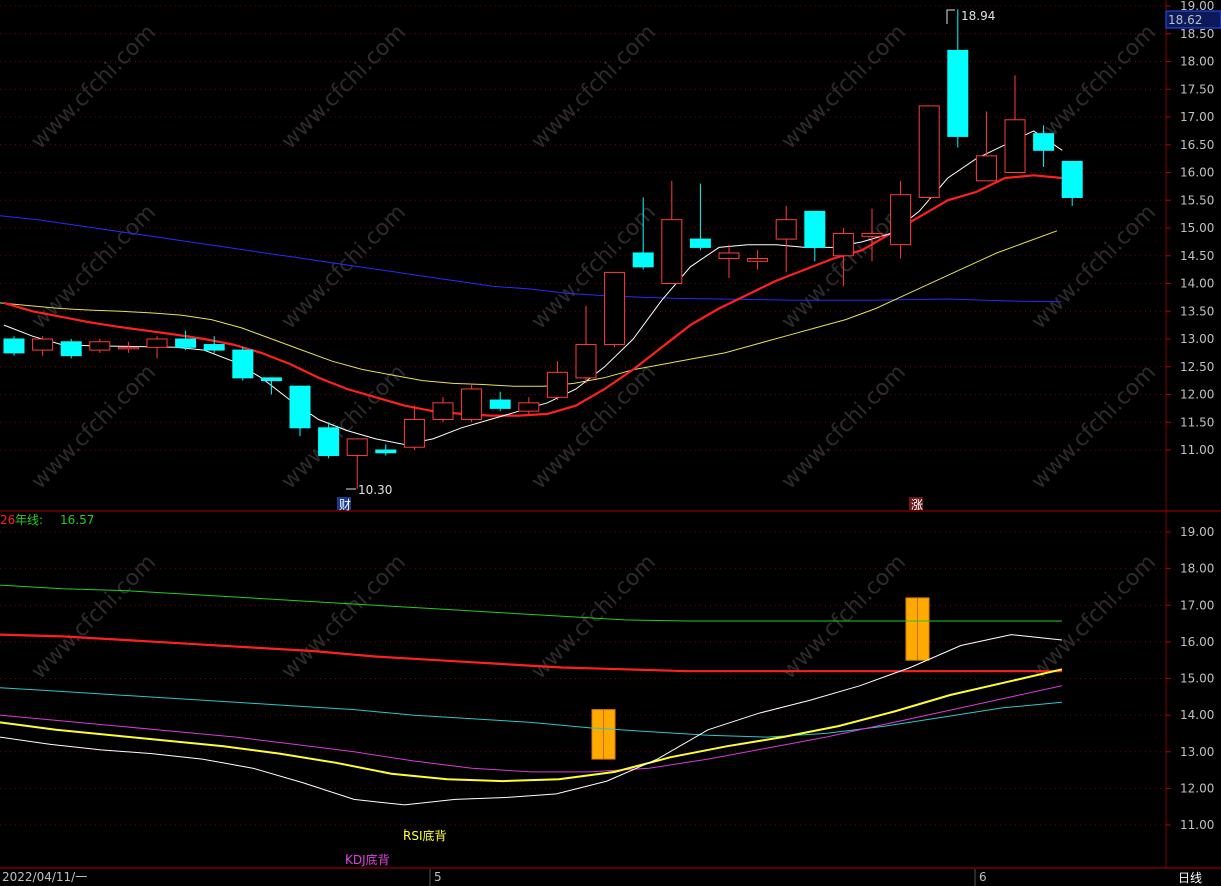 The image size is (1221, 886). I want to click on axis-tick-label: 13.00, so click(1197, 752).